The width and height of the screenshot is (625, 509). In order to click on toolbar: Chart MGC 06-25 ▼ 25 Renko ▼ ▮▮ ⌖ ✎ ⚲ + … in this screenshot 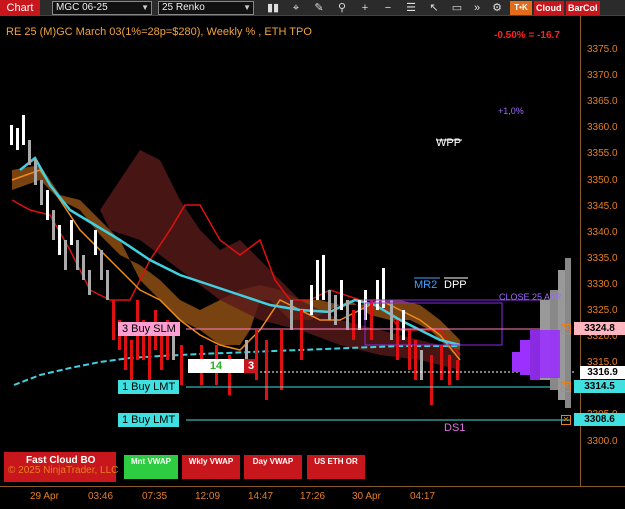, I will do `click(312, 8)`.